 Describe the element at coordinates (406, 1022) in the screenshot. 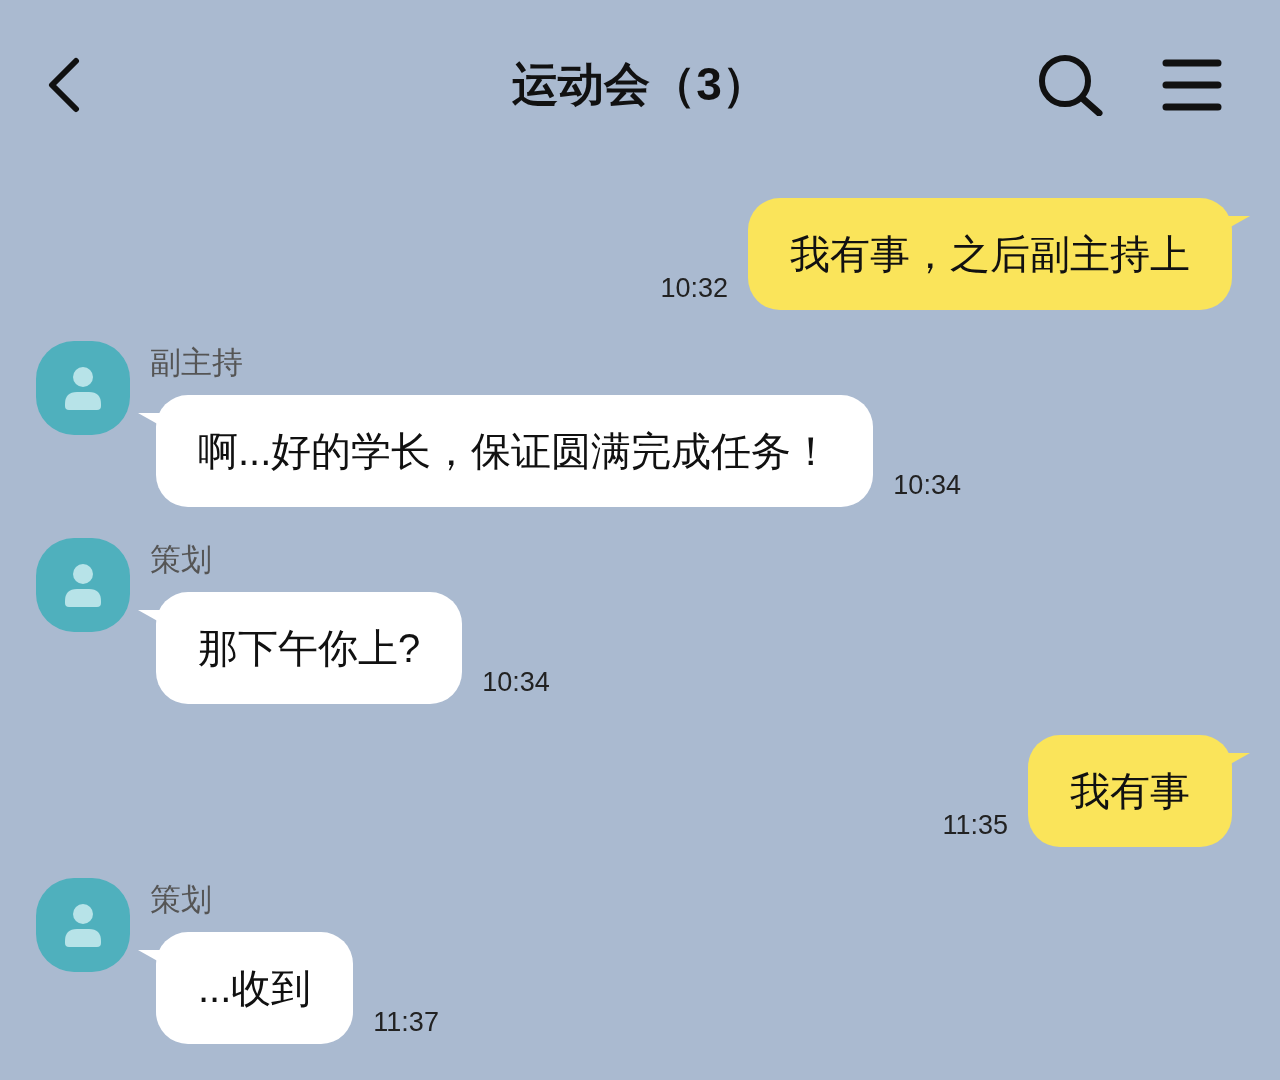

I see `timestamp: 11:37` at that location.